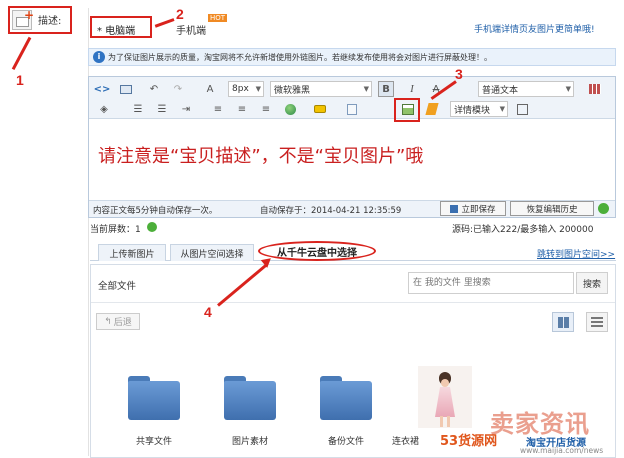 The width and height of the screenshot is (624, 458). What do you see at coordinates (576, 253) in the screenshot?
I see `jump-to-image-space-link: 跳转到图片空间>>` at bounding box center [576, 253].